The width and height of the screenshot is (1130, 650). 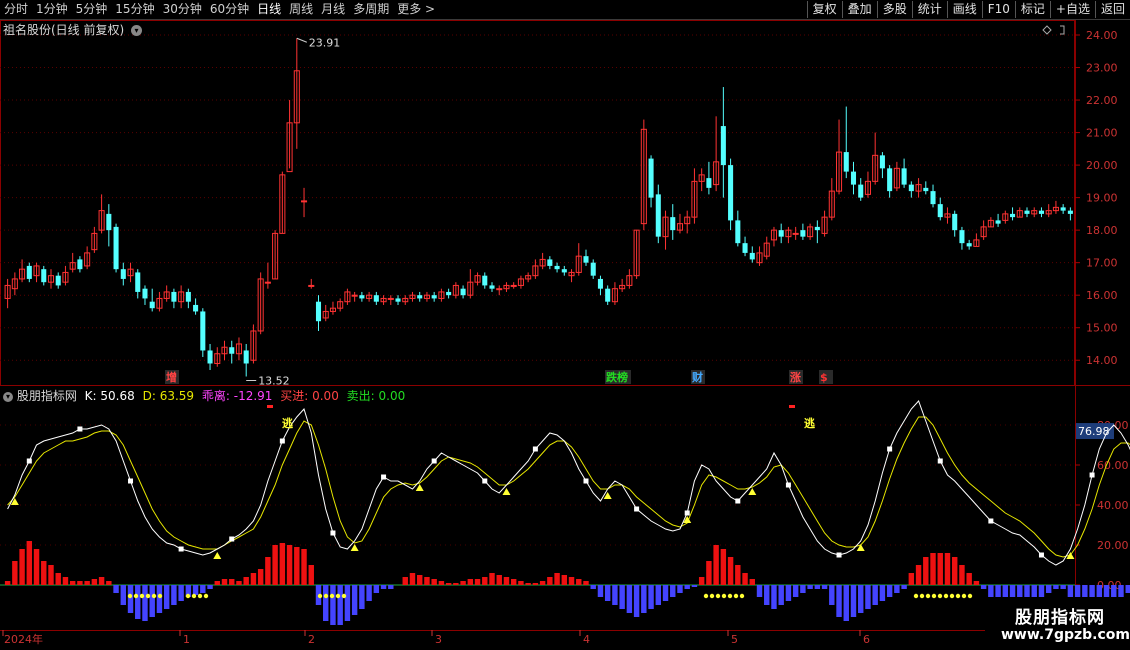 What do you see at coordinates (586, 639) in the screenshot?
I see `month-label: 4` at bounding box center [586, 639].